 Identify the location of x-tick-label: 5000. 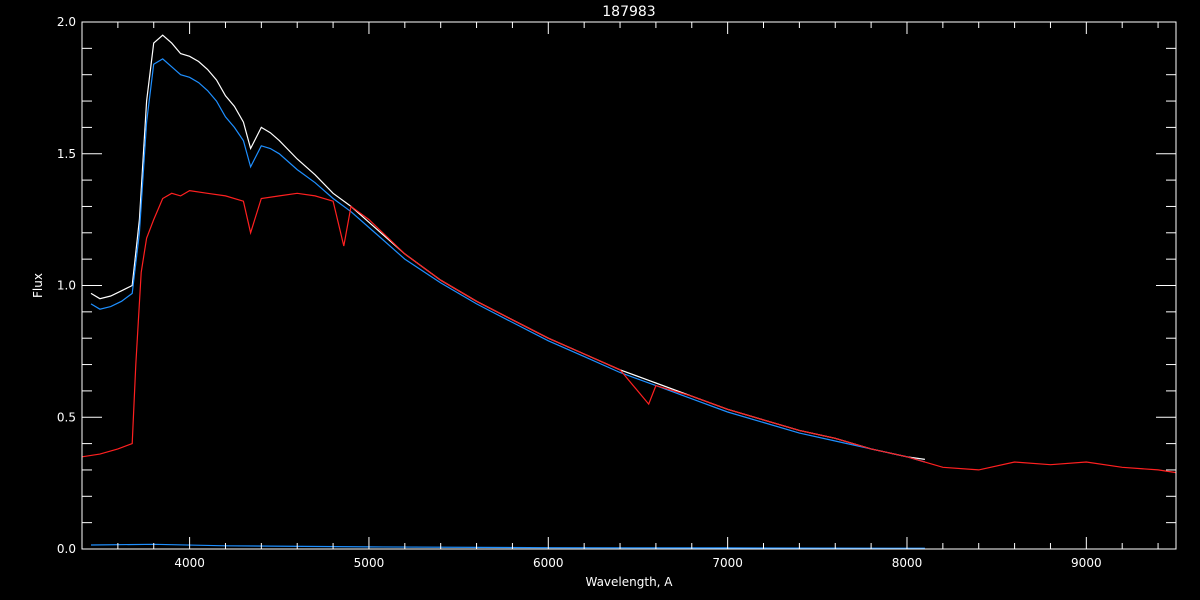
(369, 563).